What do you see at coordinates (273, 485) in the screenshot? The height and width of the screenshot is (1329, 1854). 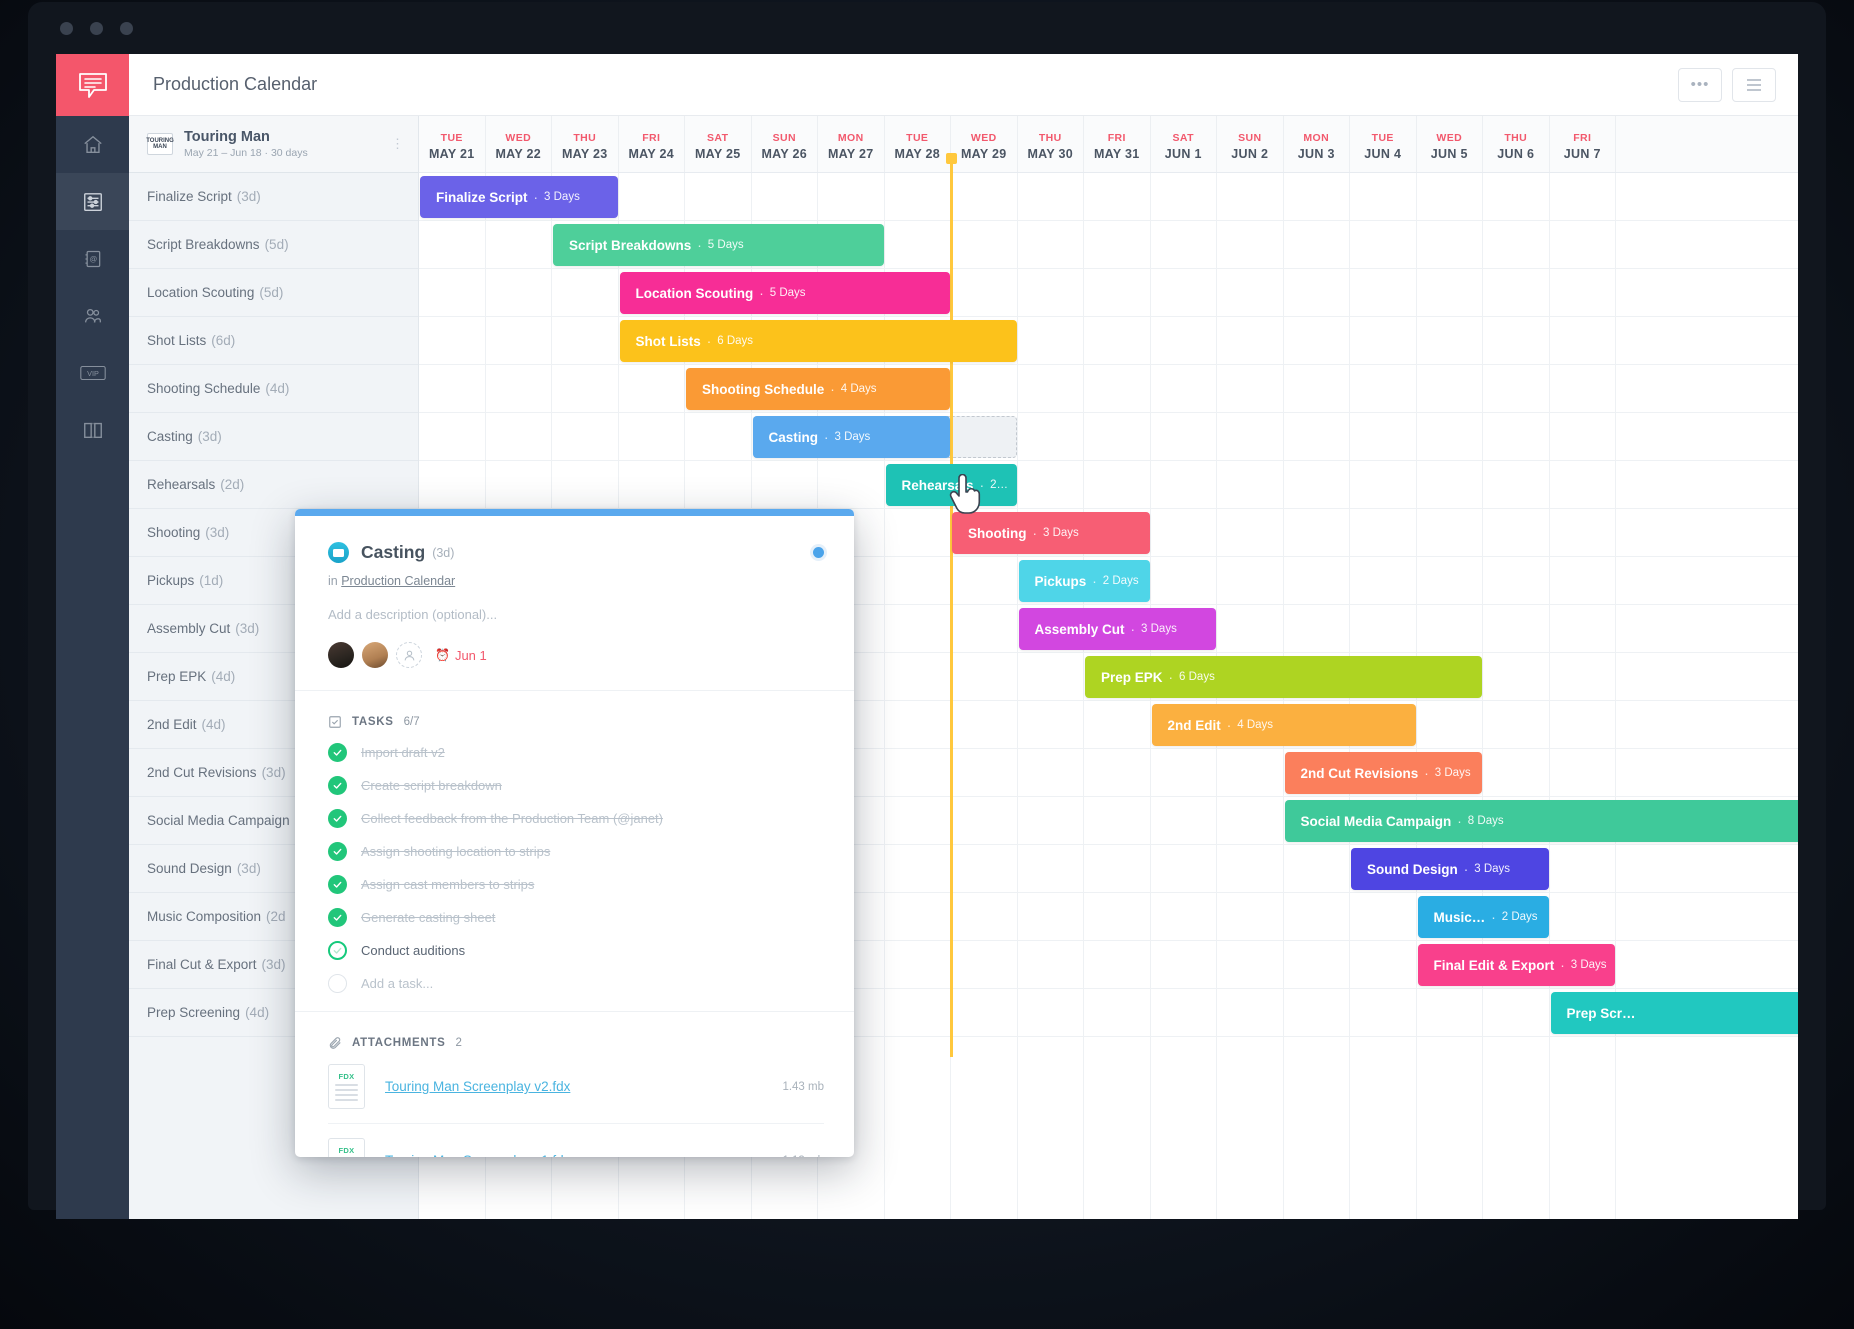 I see `task-row-label: Rehearsals (2d)` at bounding box center [273, 485].